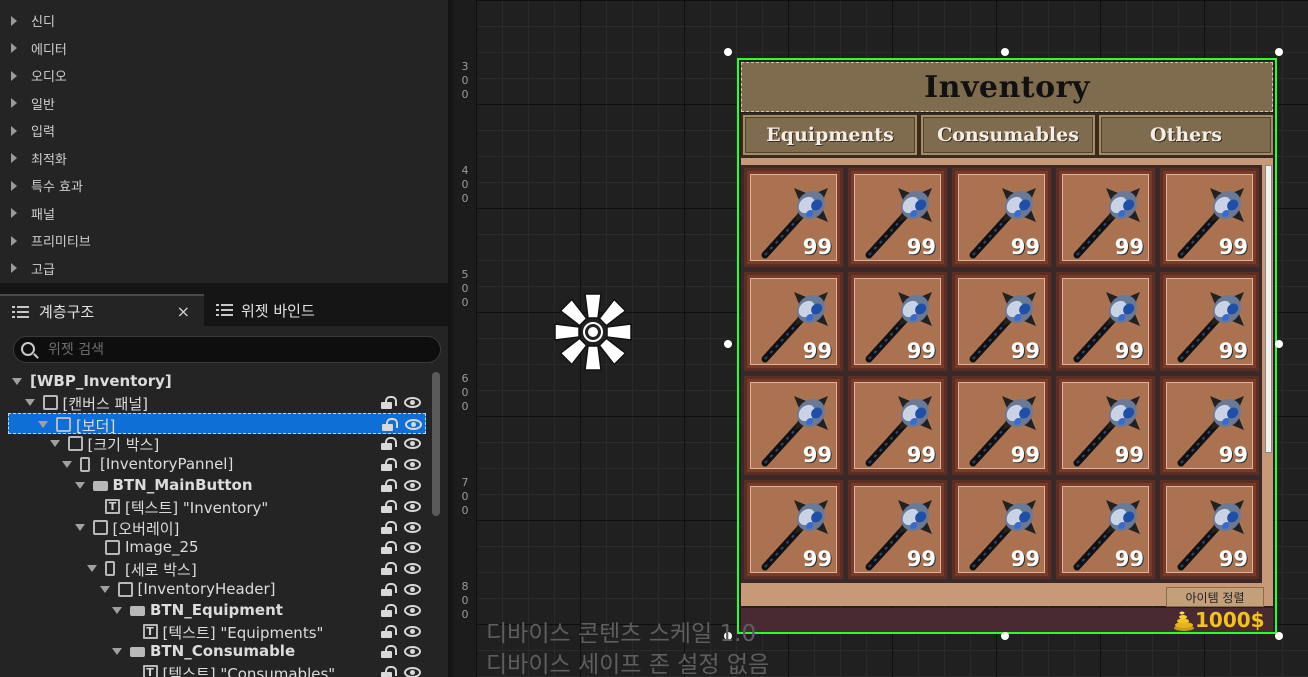  Describe the element at coordinates (1005, 636) in the screenshot. I see `resize-handle-bottom` at that location.